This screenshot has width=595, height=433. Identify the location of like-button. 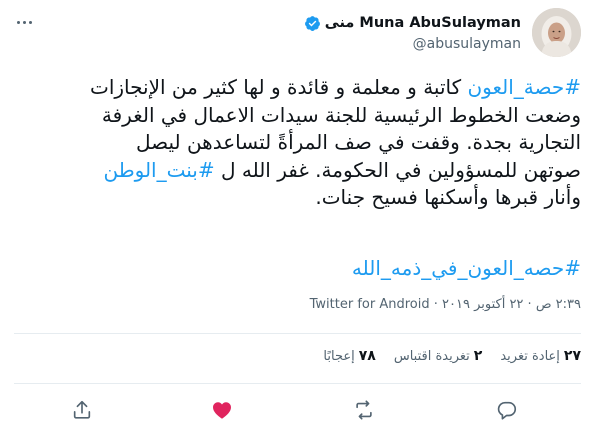
(222, 410).